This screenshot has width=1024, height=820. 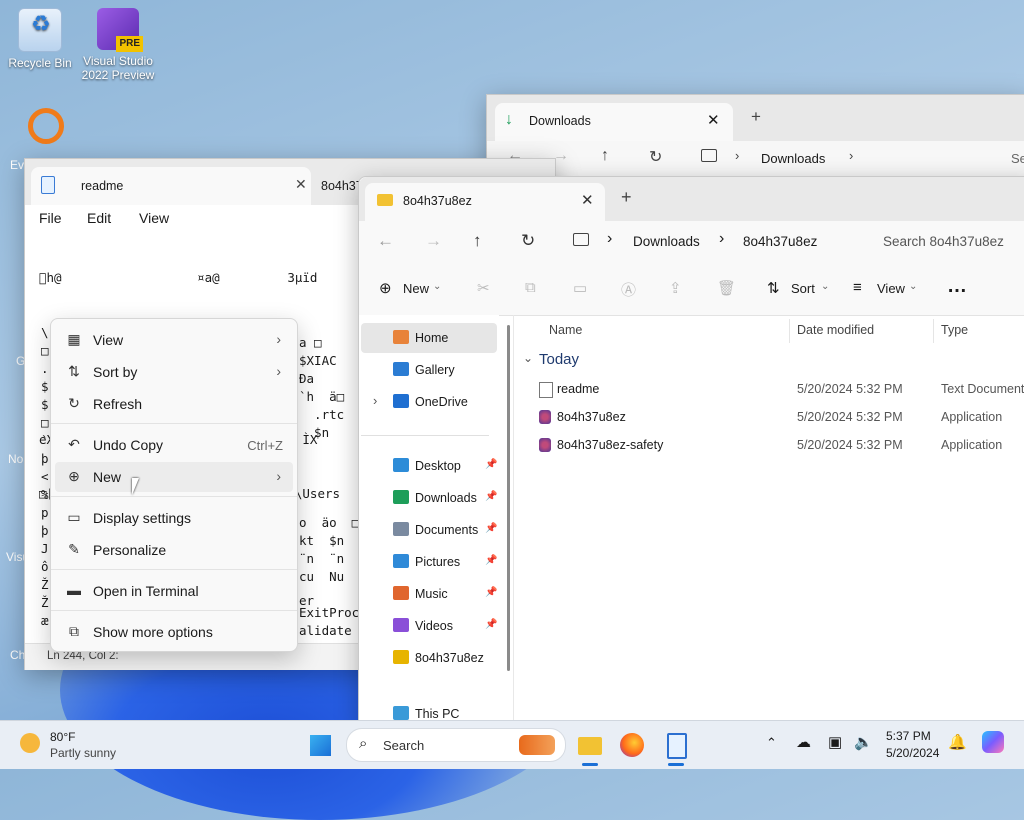 What do you see at coordinates (908, 736) in the screenshot?
I see `clock-time: 5:37 PM` at bounding box center [908, 736].